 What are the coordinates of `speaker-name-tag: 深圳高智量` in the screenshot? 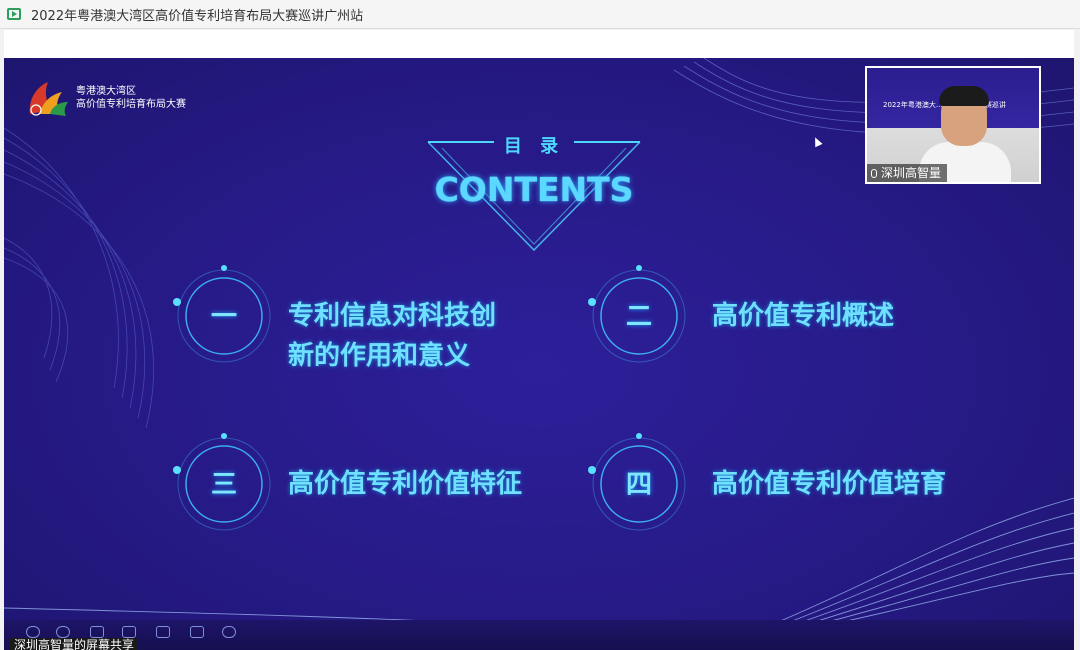 It's located at (907, 173).